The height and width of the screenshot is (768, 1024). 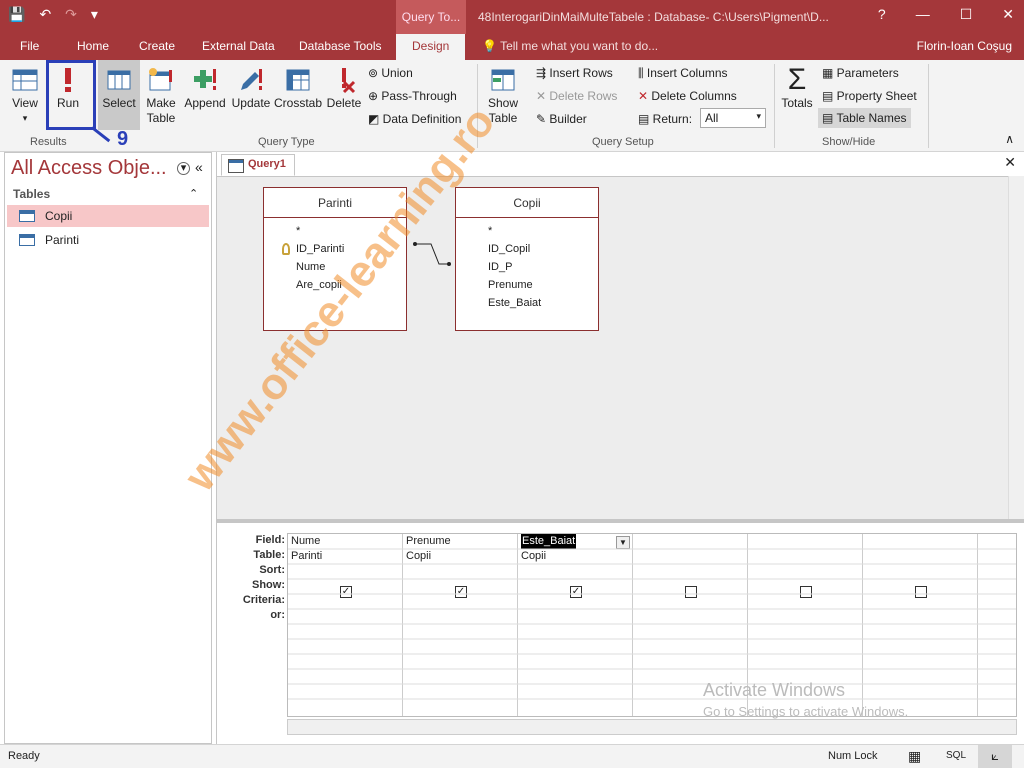 What do you see at coordinates (390, 73) in the screenshot?
I see `union-button: ⊚ Union` at bounding box center [390, 73].